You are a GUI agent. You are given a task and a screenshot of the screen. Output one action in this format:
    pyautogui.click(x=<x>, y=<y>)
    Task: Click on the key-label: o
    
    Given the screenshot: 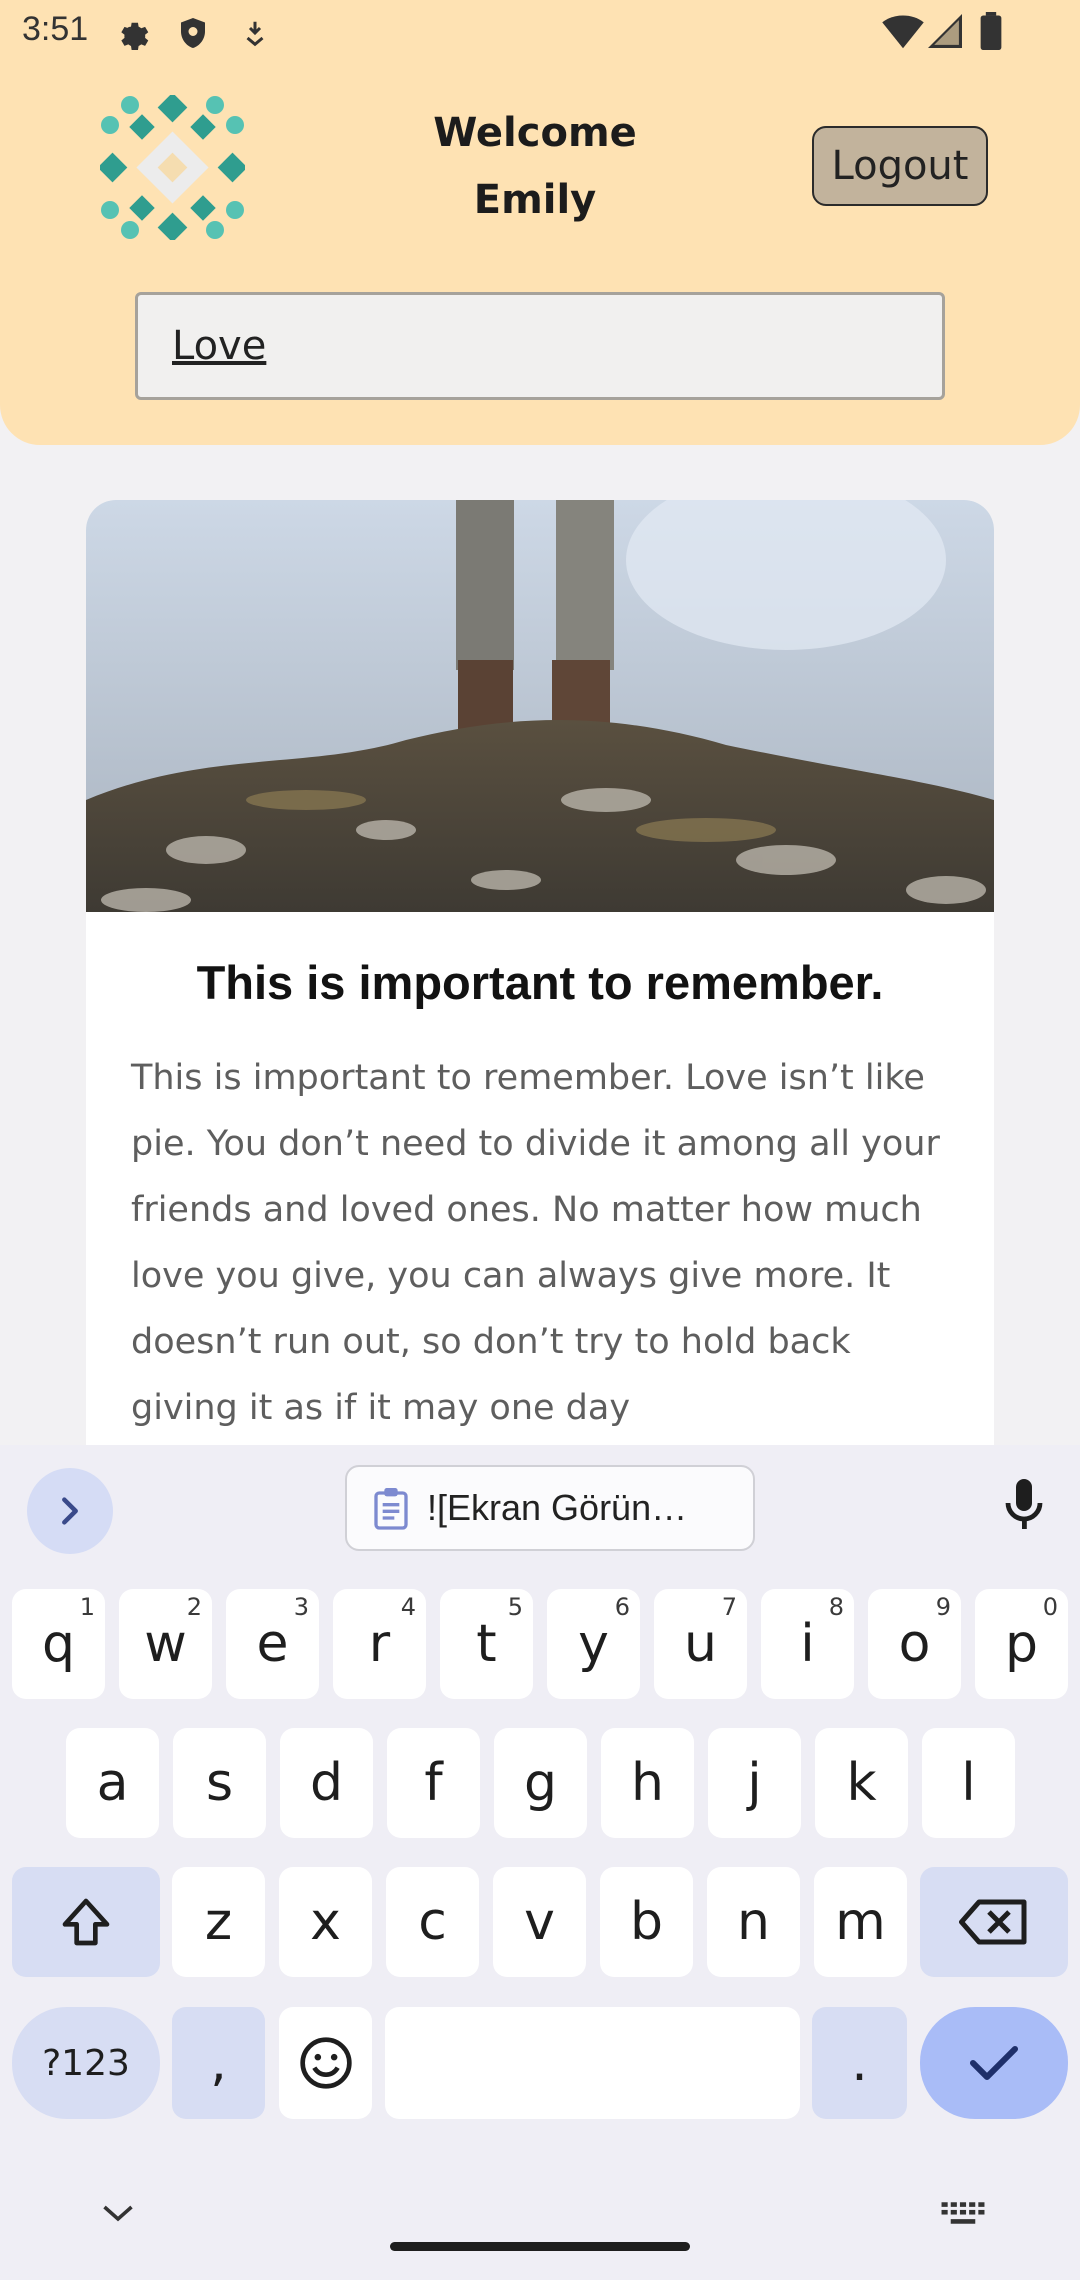 What is the action you would take?
    pyautogui.click(x=914, y=1644)
    